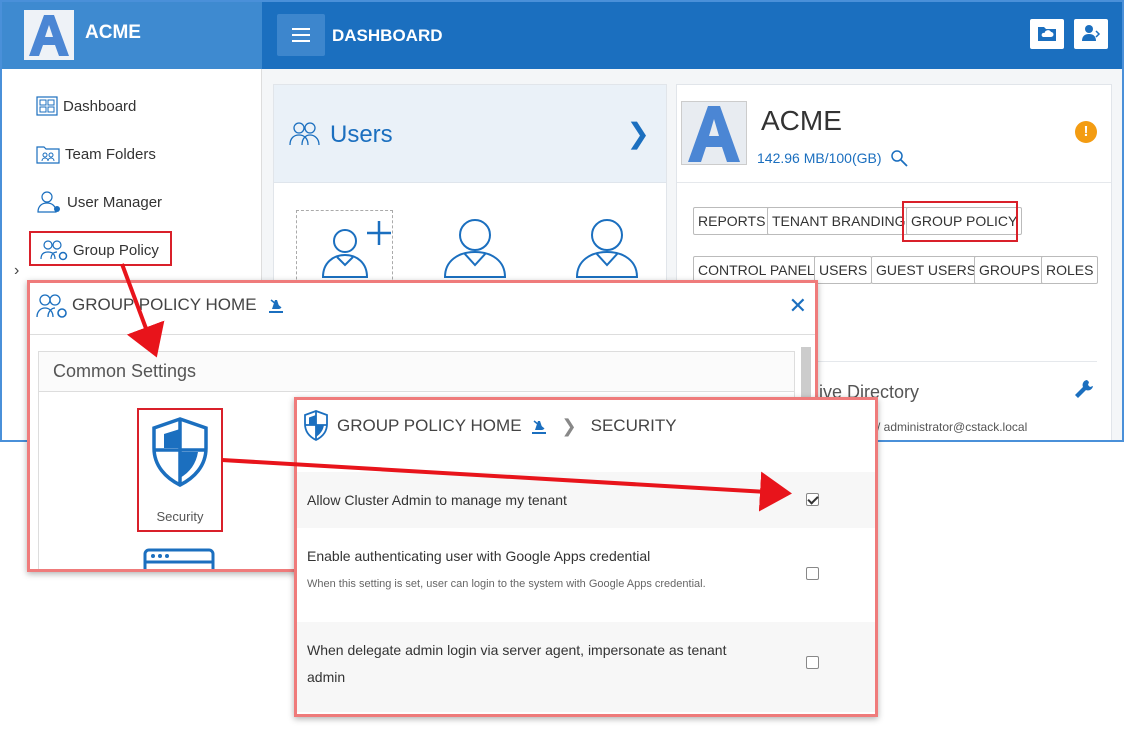 The width and height of the screenshot is (1124, 733). Describe the element at coordinates (839, 221) in the screenshot. I see `tenant-branding-button: TENANT BRANDING` at that location.